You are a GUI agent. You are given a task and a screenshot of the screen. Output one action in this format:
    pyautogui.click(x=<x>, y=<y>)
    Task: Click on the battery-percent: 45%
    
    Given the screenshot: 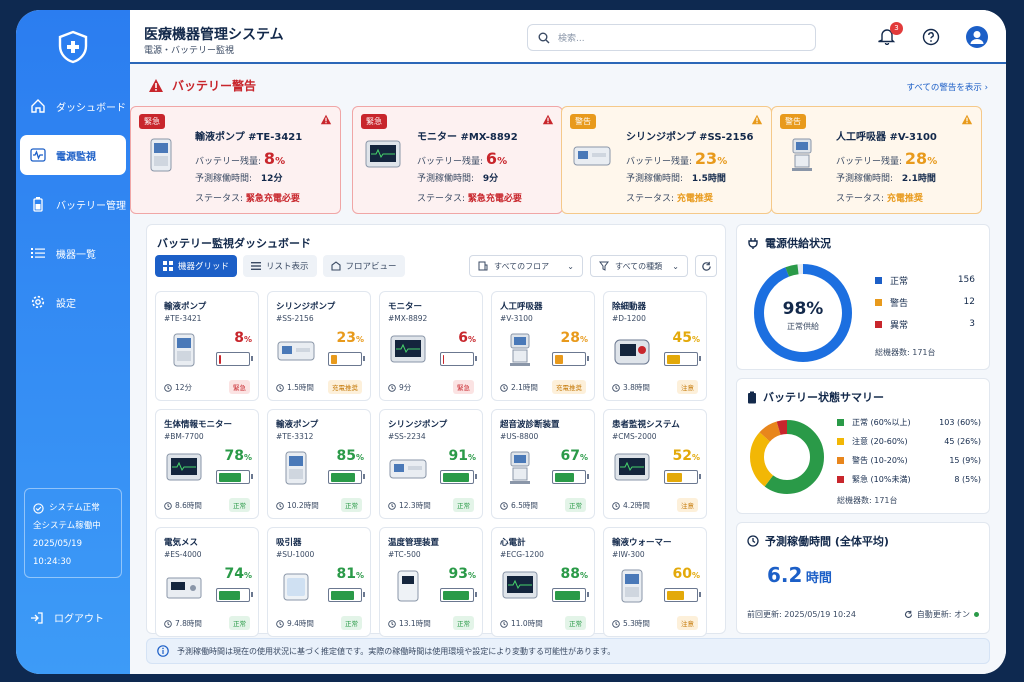 What is the action you would take?
    pyautogui.click(x=686, y=338)
    